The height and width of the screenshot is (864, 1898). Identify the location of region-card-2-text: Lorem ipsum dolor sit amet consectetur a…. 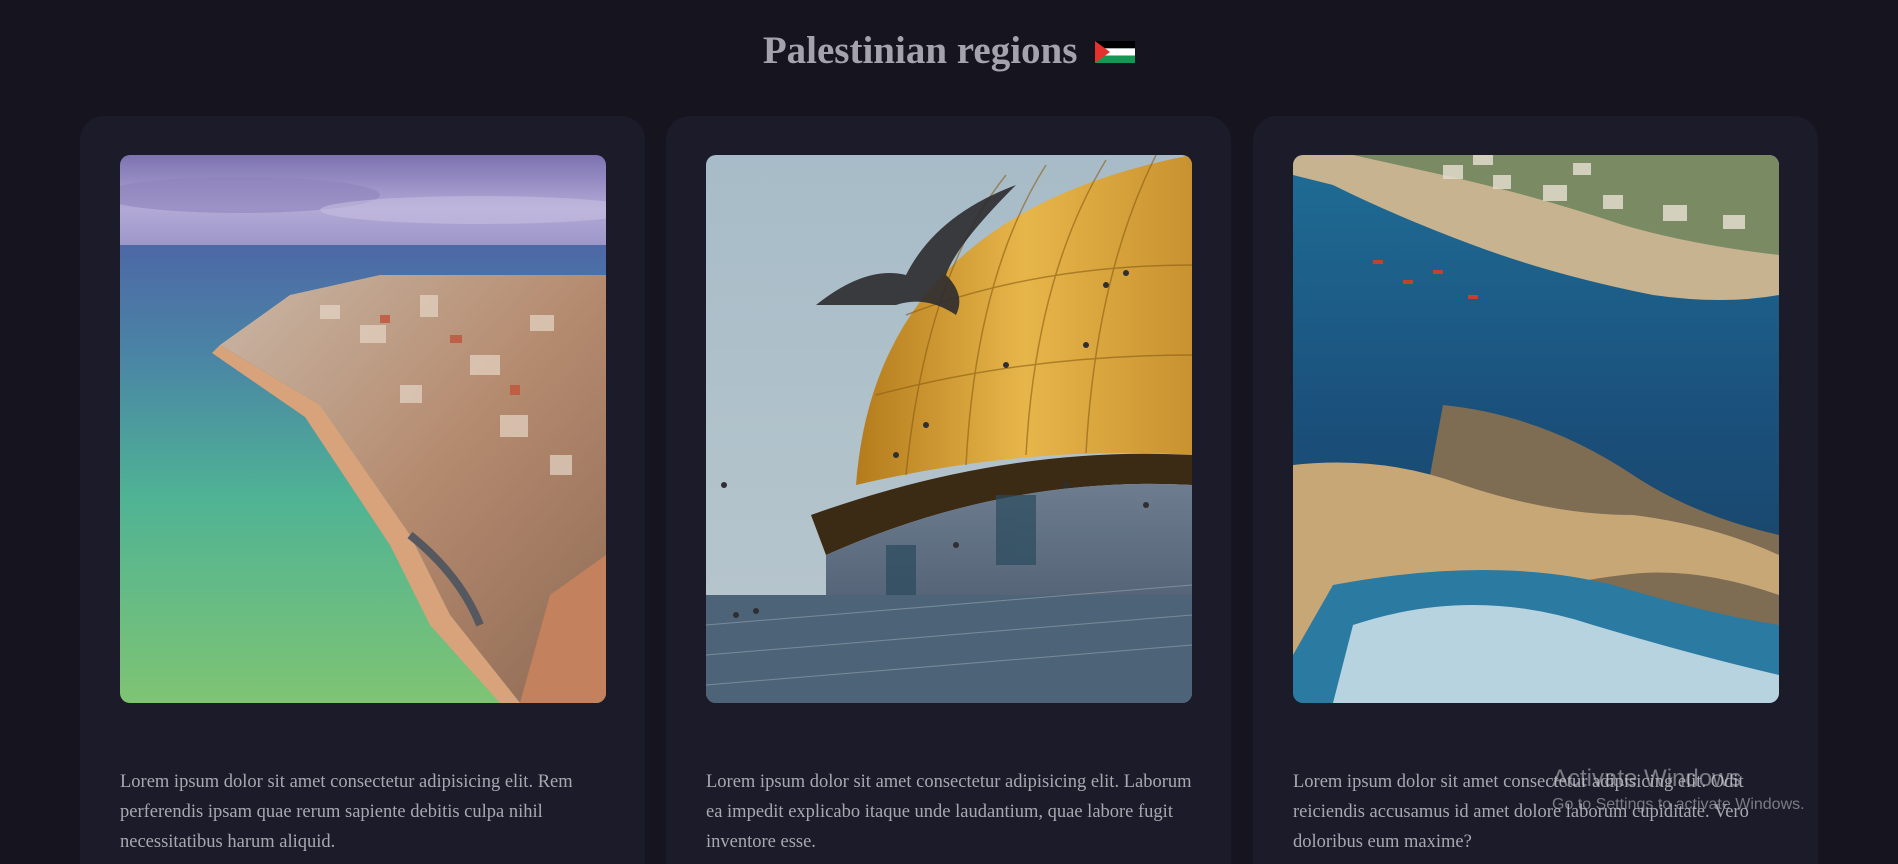
(949, 812).